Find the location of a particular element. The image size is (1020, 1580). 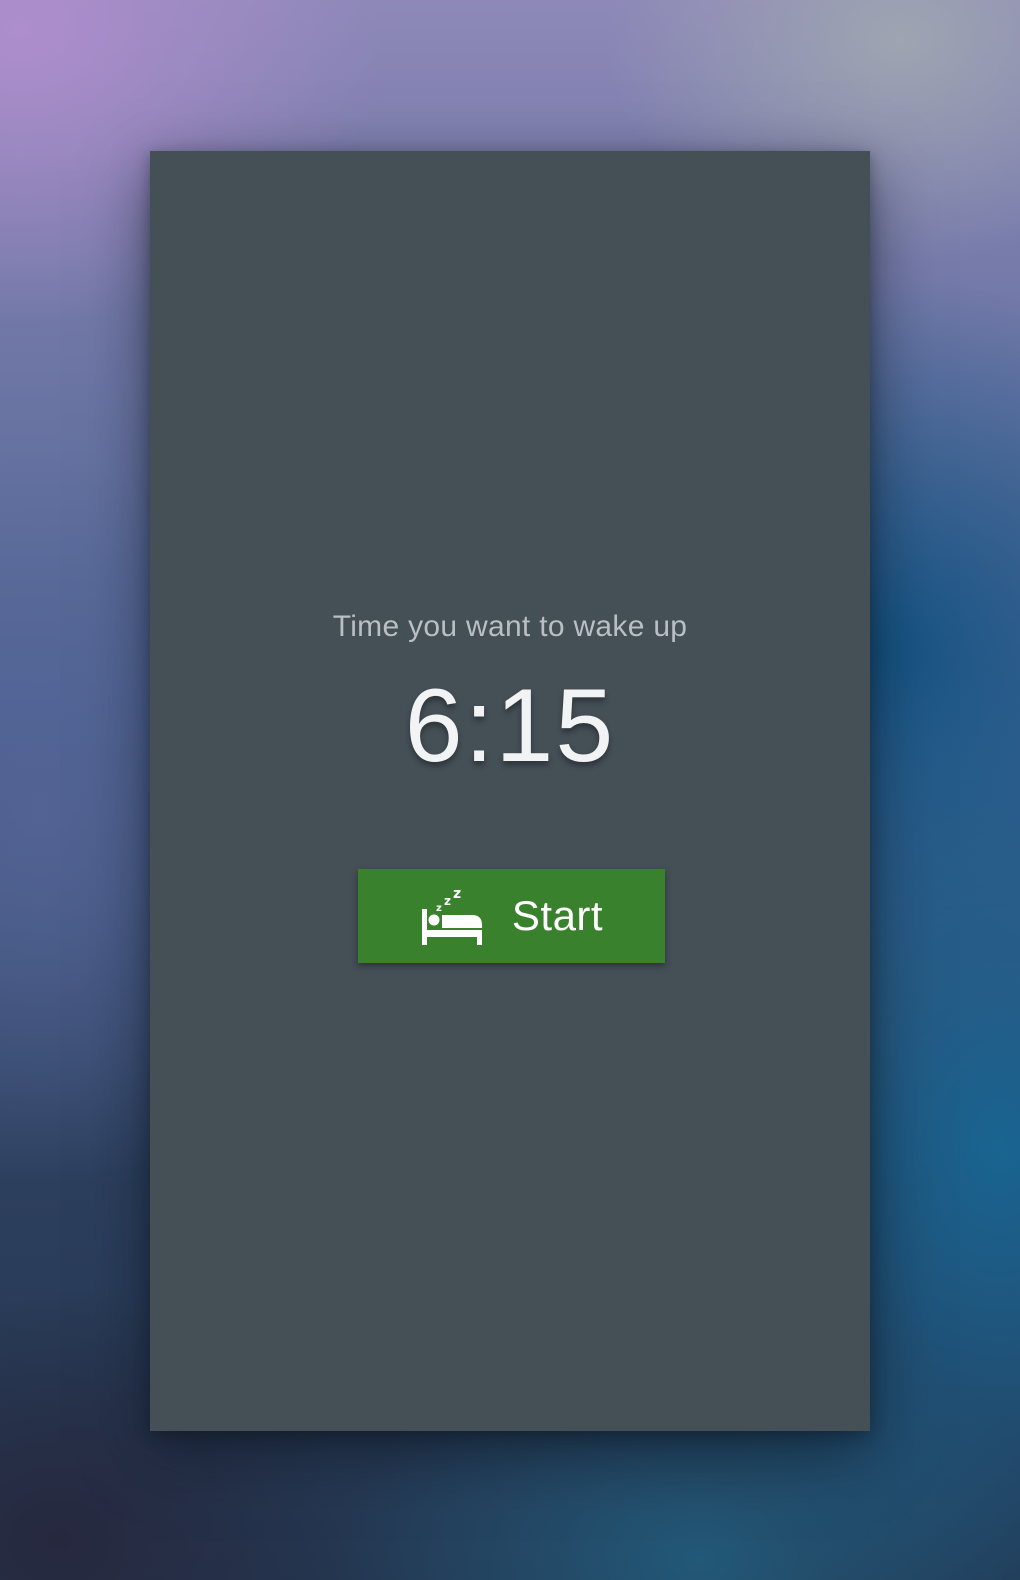

wake-time-display: 6:15 is located at coordinates (510, 726).